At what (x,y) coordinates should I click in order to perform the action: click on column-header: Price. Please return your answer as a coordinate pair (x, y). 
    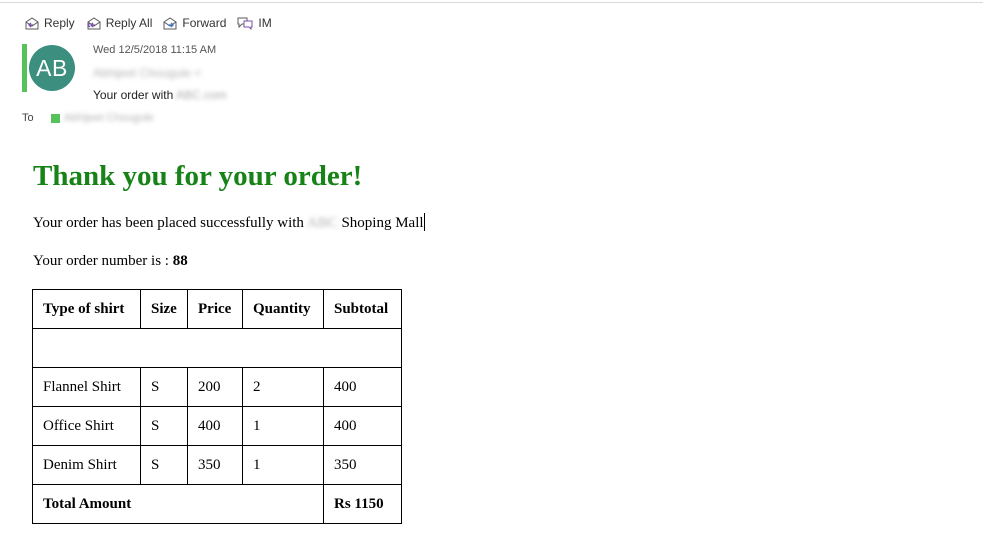
    Looking at the image, I should click on (215, 309).